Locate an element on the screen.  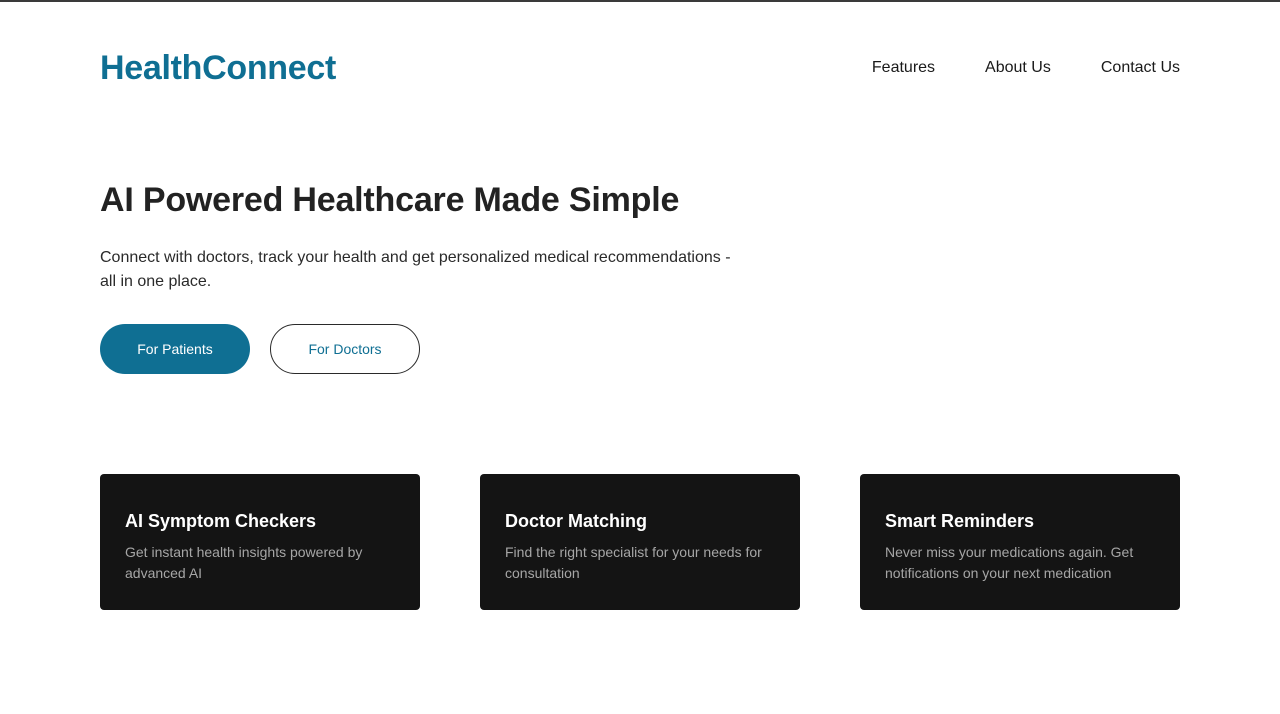
nav-link-about-us: About Us is located at coordinates (1018, 68).